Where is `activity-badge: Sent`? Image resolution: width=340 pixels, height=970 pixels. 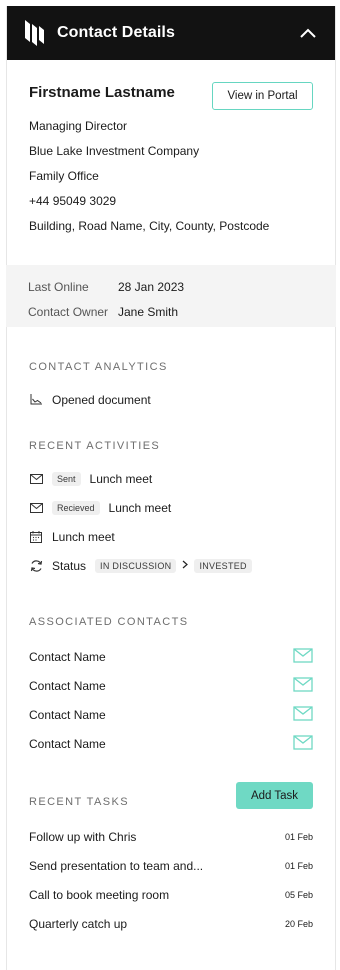 activity-badge: Sent is located at coordinates (66, 478).